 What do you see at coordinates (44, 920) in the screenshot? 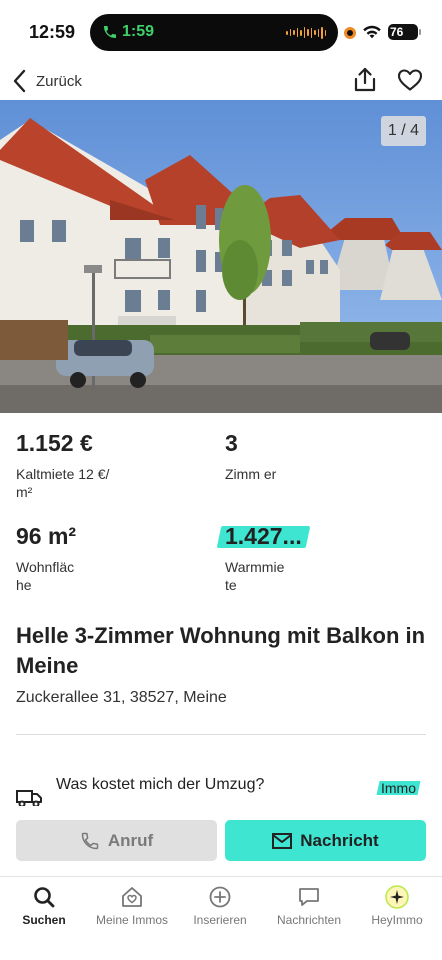
I see `tab-label: Suchen` at bounding box center [44, 920].